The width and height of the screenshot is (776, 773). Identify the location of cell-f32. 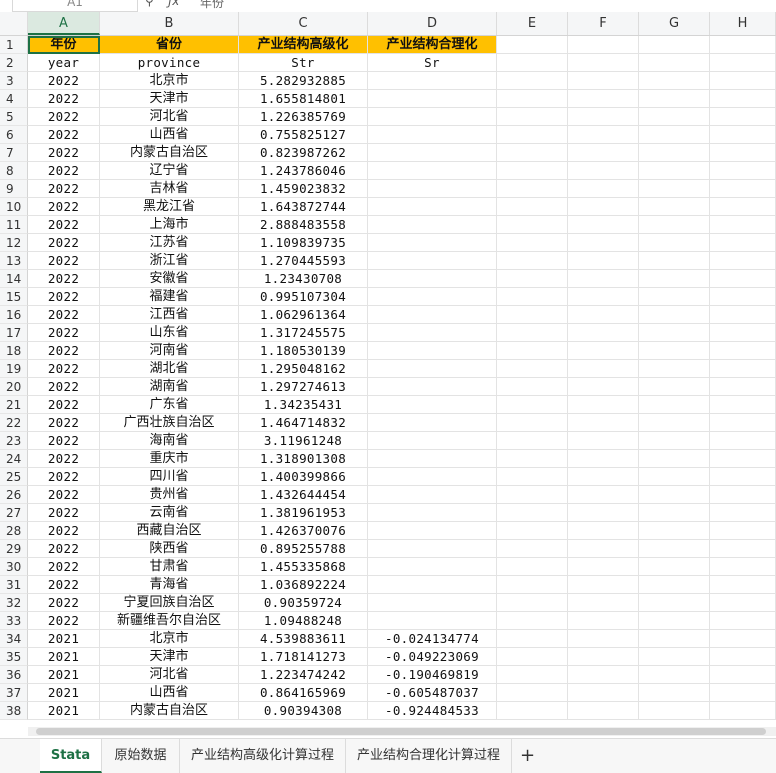
(603, 603).